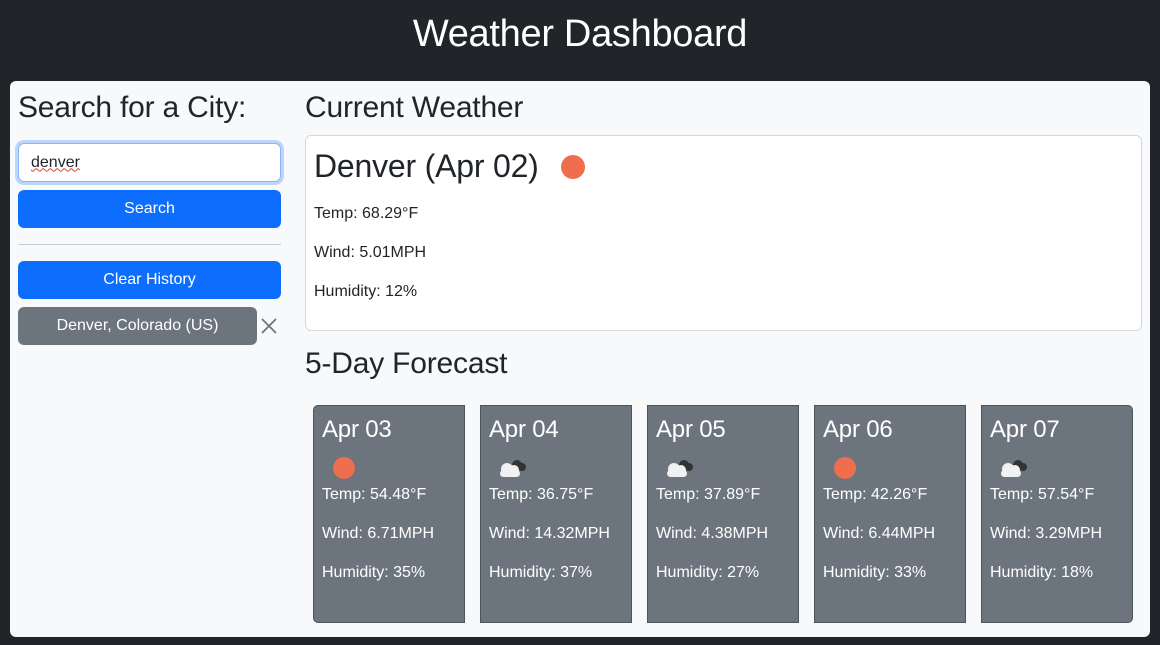 This screenshot has height=645, width=1160. Describe the element at coordinates (137, 326) in the screenshot. I see `history-city-button: Denver, Colorado (US)` at that location.